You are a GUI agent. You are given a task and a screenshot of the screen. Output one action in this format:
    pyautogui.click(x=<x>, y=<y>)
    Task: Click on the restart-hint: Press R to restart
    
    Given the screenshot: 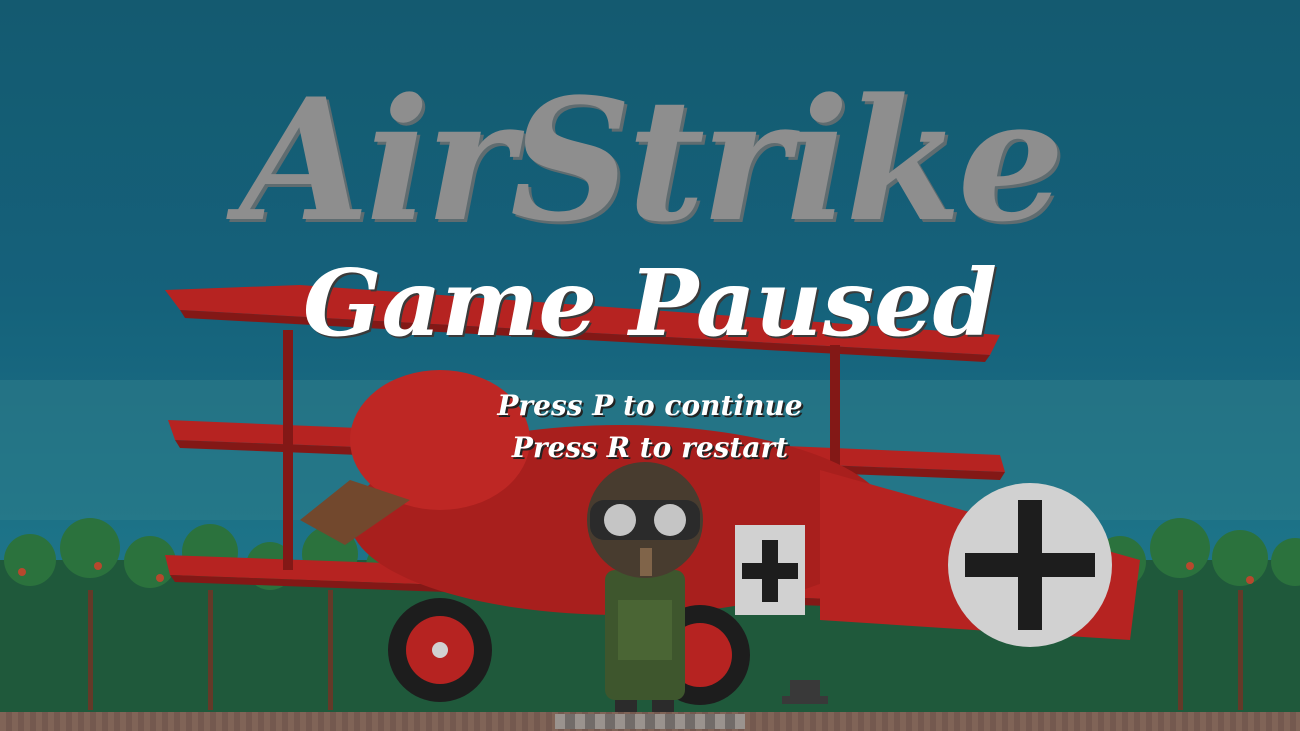 What is the action you would take?
    pyautogui.click(x=650, y=447)
    